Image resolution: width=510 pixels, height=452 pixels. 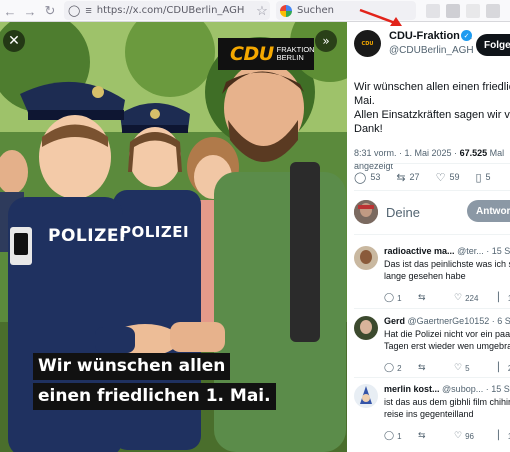 What do you see at coordinates (476, 436) in the screenshot?
I see `like-action: ♡ 96` at bounding box center [476, 436].